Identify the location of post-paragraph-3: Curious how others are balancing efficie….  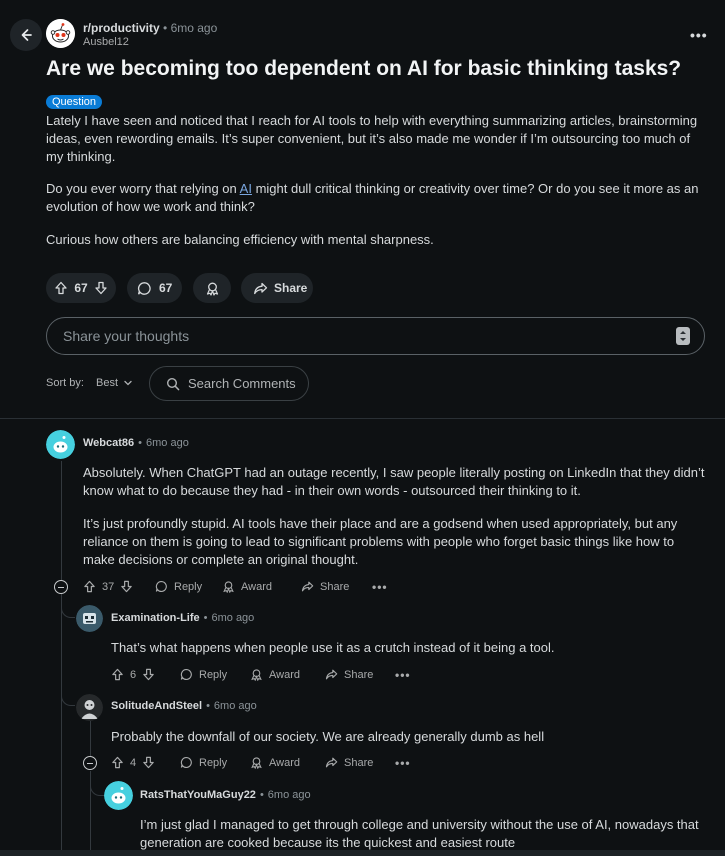
(240, 239).